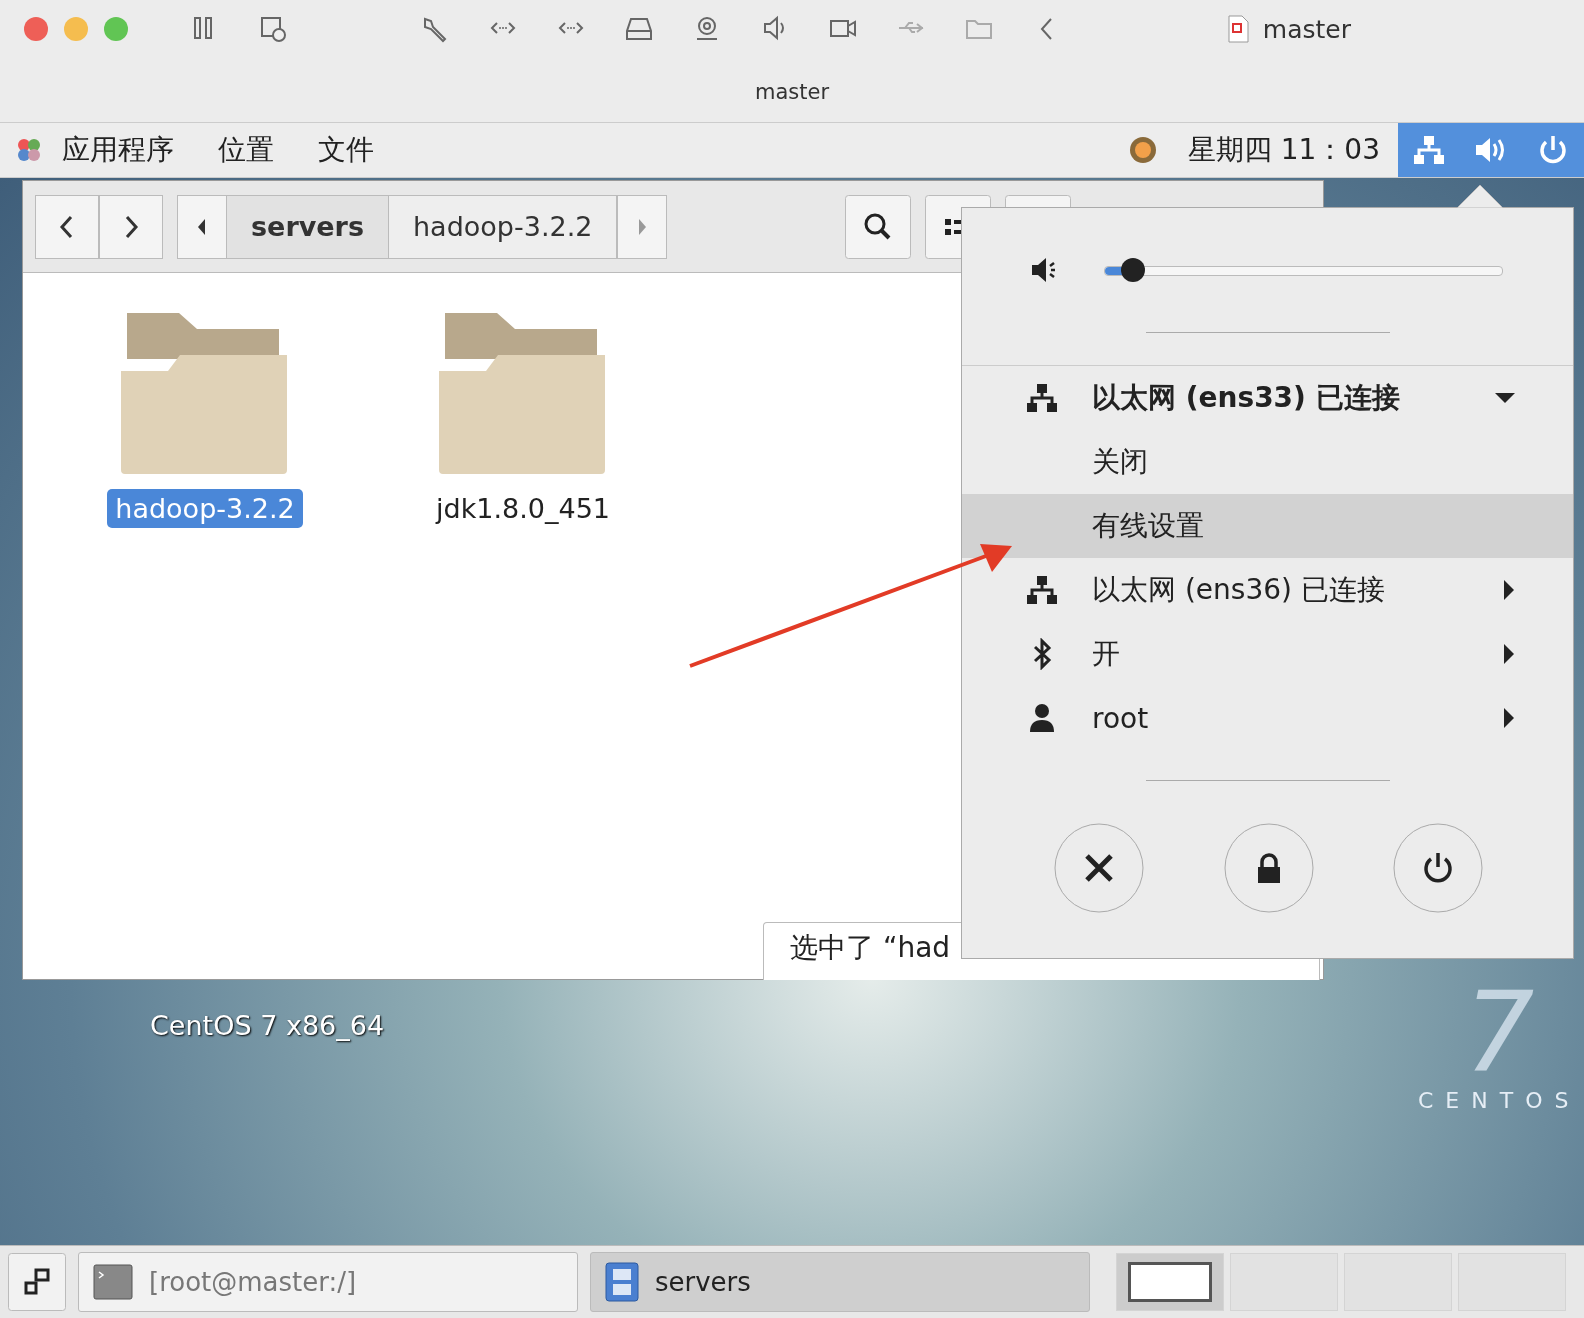  I want to click on menu-item: 以太网 (ens36) 已连接, so click(1267, 590).